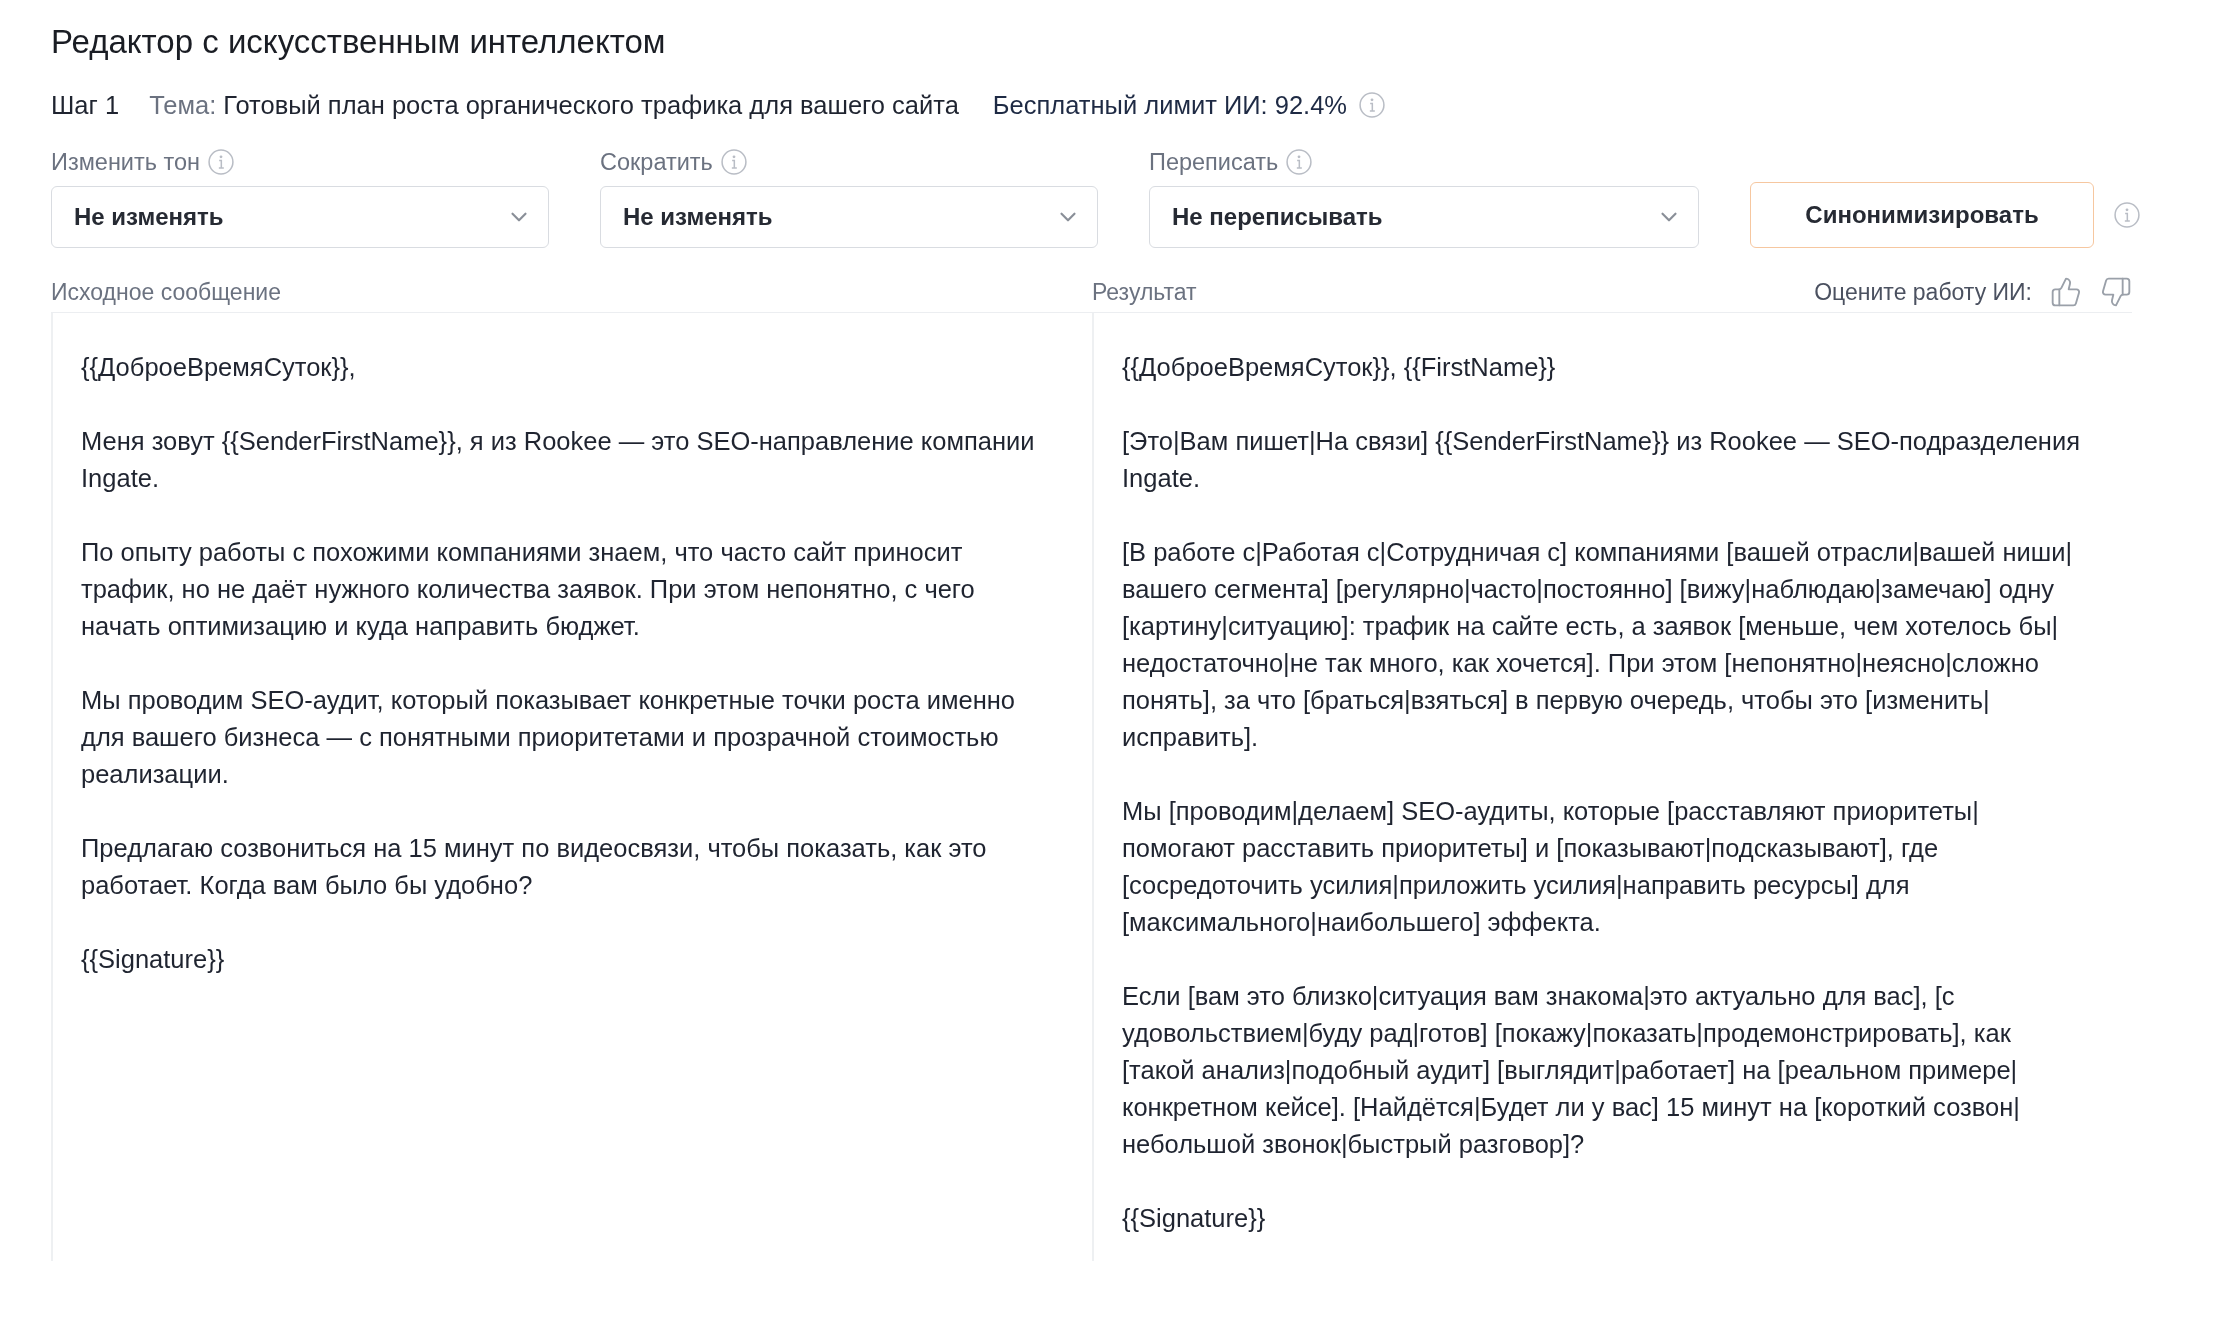 The height and width of the screenshot is (1318, 2218). What do you see at coordinates (358, 42) in the screenshot?
I see `page-title: Редактор с искусственным интеллектом` at bounding box center [358, 42].